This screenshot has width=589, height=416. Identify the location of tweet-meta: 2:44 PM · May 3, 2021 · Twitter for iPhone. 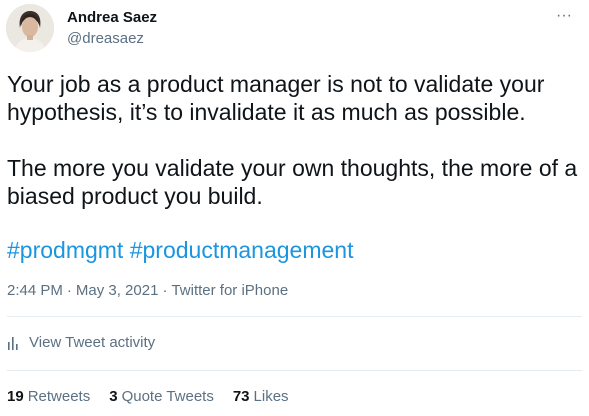
(147, 290).